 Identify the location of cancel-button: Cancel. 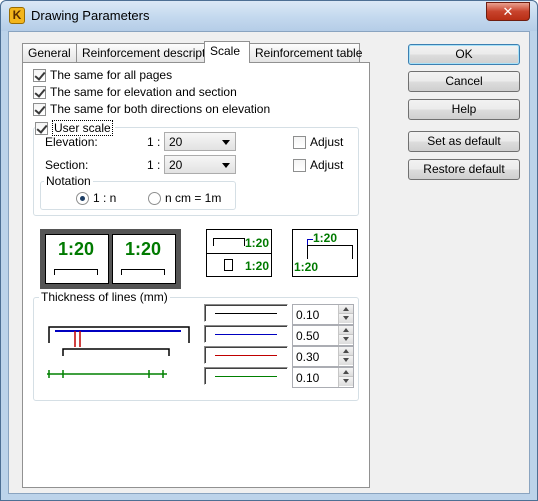
(464, 81).